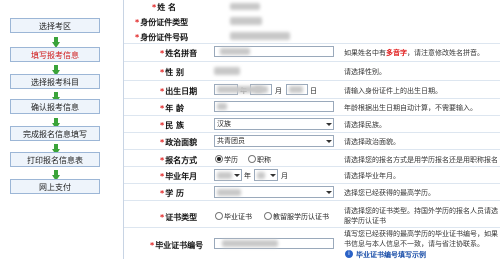 Image resolution: width=500 pixels, height=260 pixels. I want to click on graduation-month-unit: 月, so click(284, 176).